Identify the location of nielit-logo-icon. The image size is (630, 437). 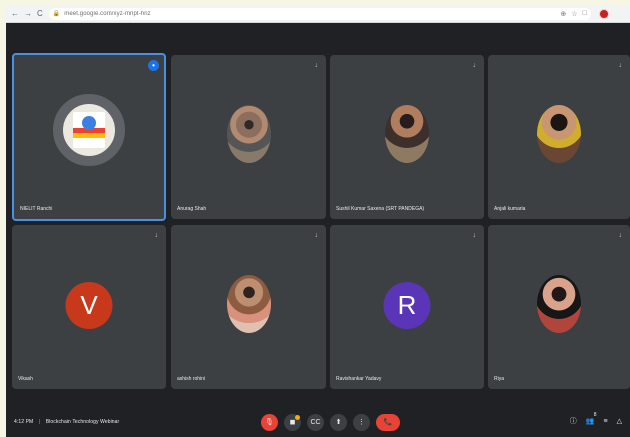
(89, 130).